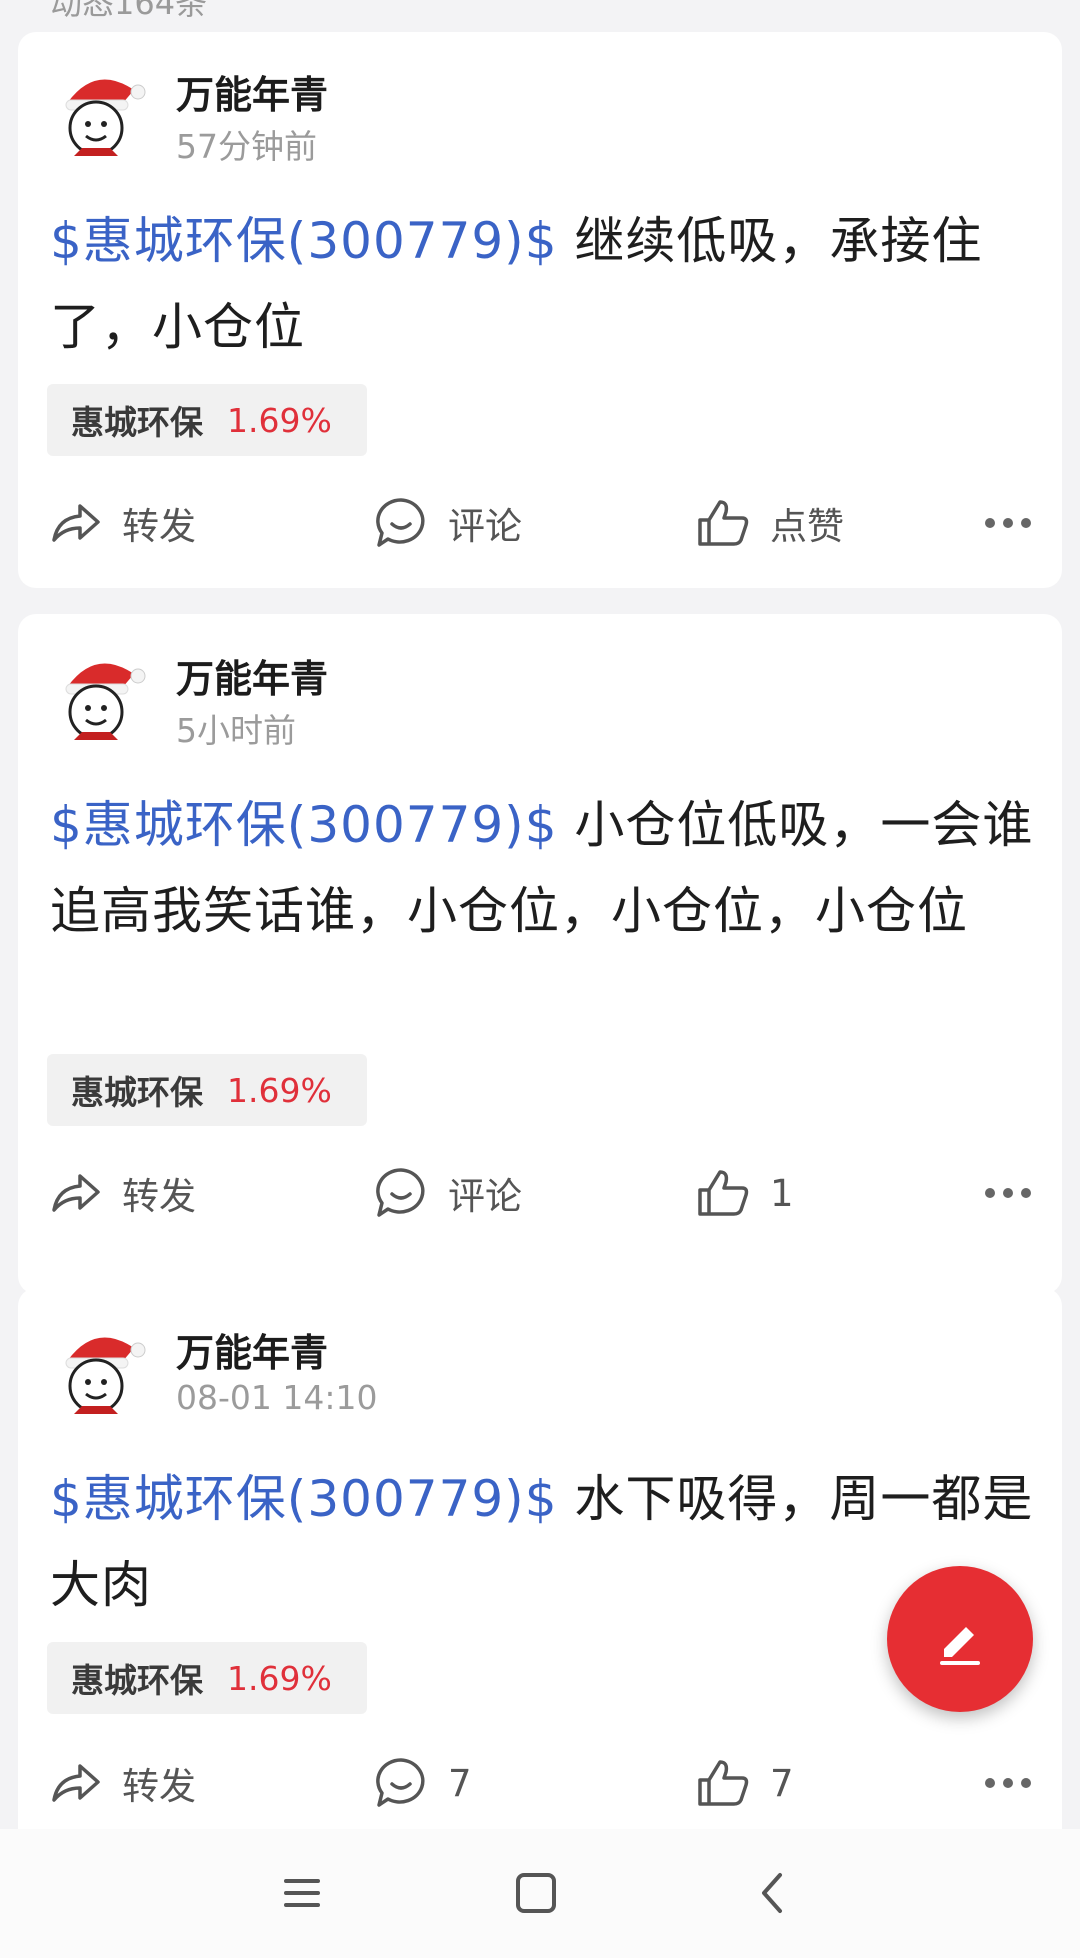  I want to click on action-bar: 转发 评论 点赞, so click(540, 523).